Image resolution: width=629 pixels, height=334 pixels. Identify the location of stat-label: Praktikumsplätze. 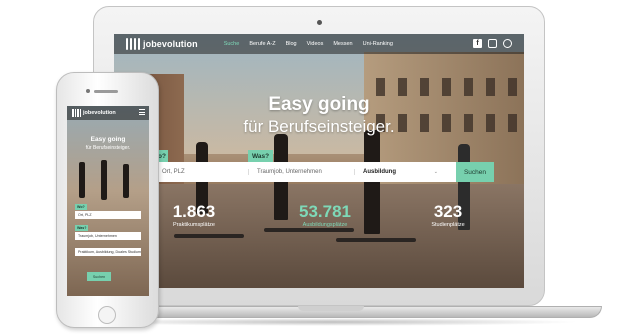
(194, 225).